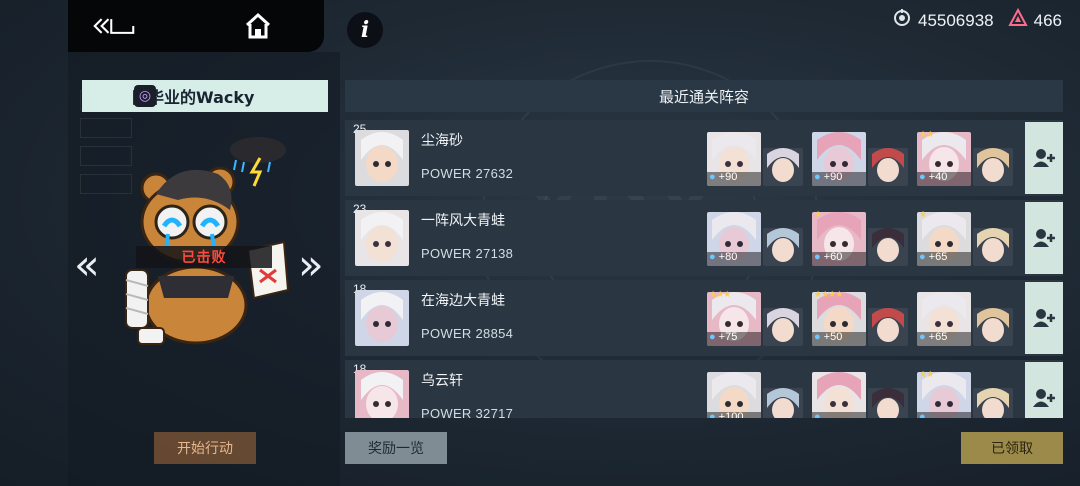  I want to click on defeated-status: 已击败, so click(204, 257).